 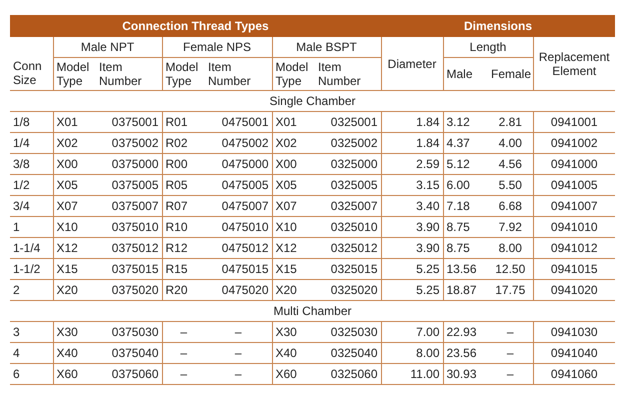 What do you see at coordinates (238, 227) in the screenshot?
I see `table-cell: 0475010` at bounding box center [238, 227].